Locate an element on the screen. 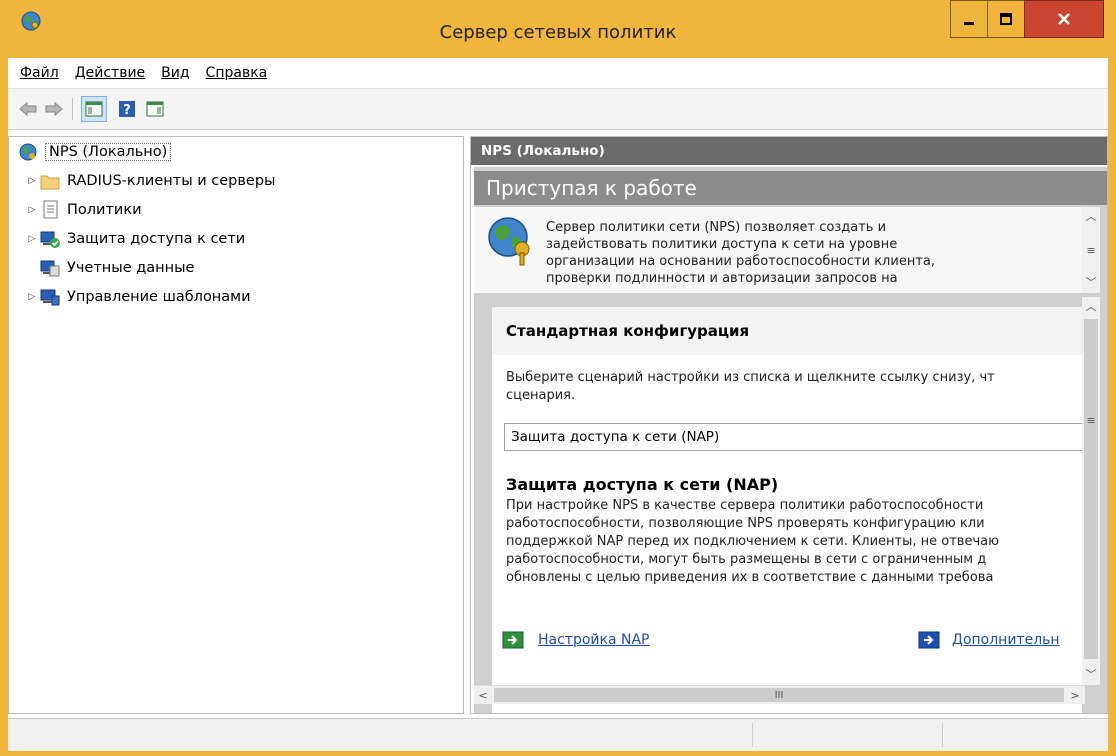 The image size is (1116, 756). nps-globe-key-icon is located at coordinates (509, 241).